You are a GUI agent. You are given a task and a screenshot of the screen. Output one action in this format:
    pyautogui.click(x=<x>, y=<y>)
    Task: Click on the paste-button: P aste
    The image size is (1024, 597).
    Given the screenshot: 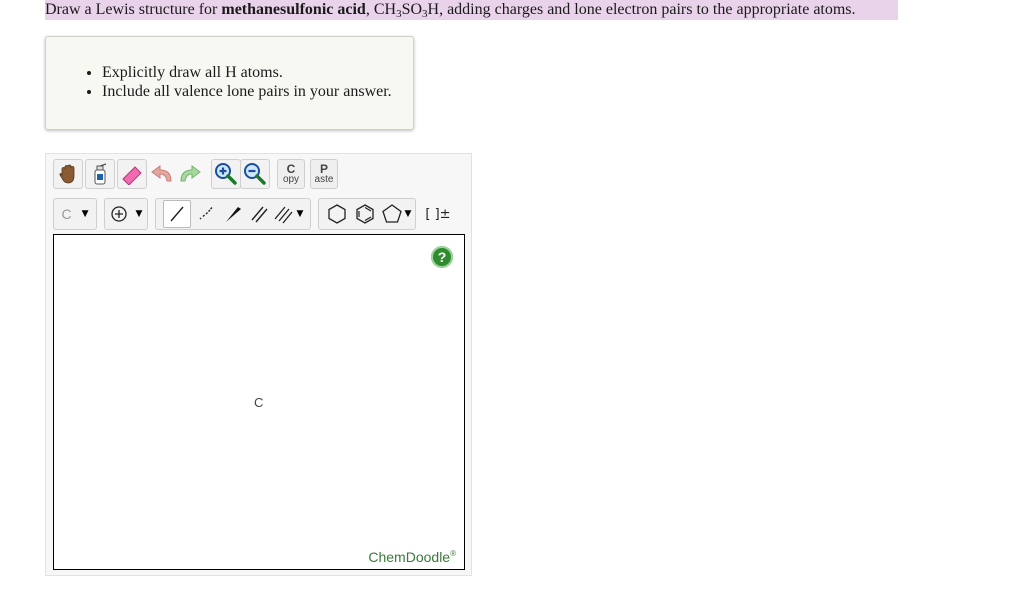 What is the action you would take?
    pyautogui.click(x=324, y=174)
    